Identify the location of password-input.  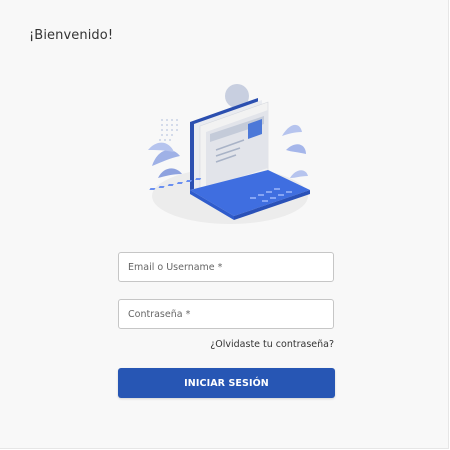
(226, 314).